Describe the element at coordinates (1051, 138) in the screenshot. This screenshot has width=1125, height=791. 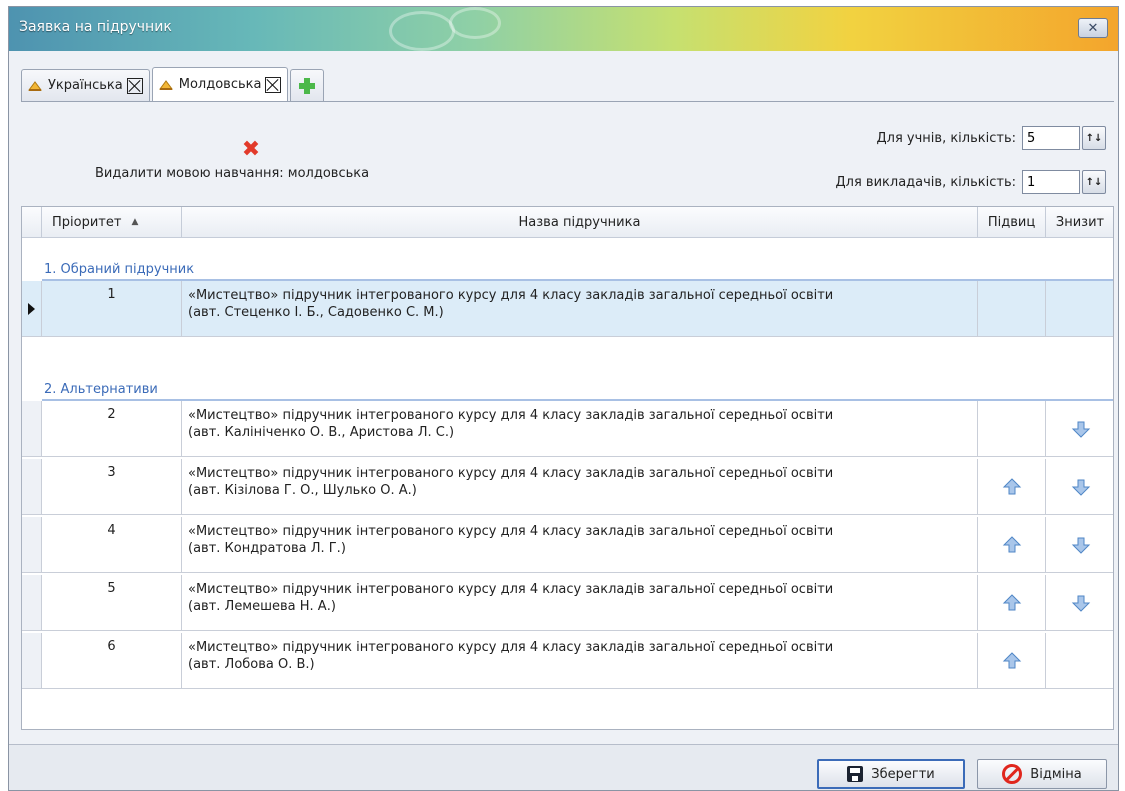
I see `students-quantity-input` at that location.